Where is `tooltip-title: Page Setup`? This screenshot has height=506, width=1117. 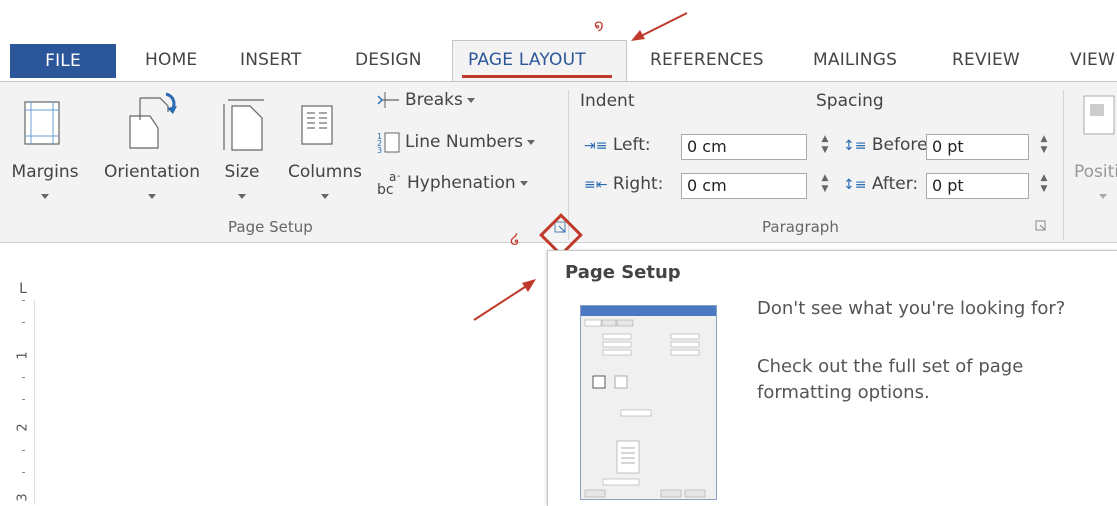 tooltip-title: Page Setup is located at coordinates (623, 272).